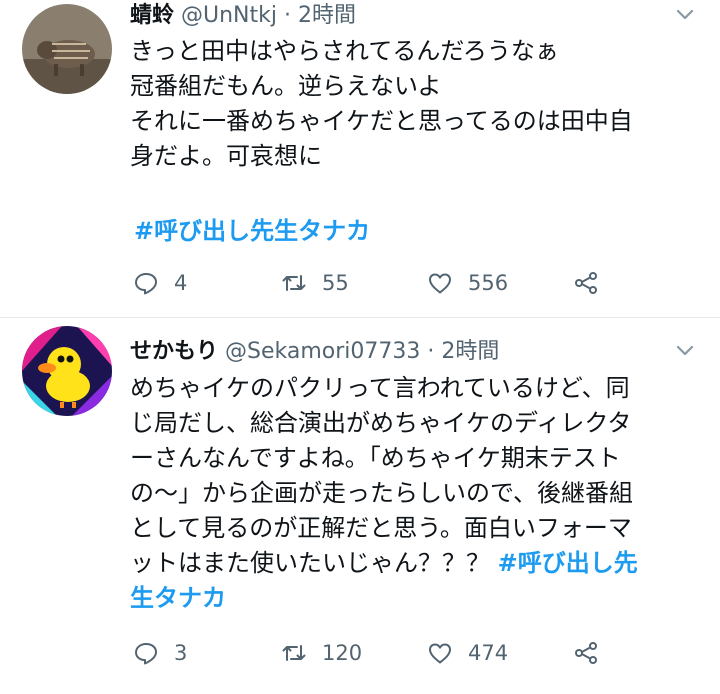  What do you see at coordinates (229, 15) in the screenshot?
I see `handle: @UnNtkj` at bounding box center [229, 15].